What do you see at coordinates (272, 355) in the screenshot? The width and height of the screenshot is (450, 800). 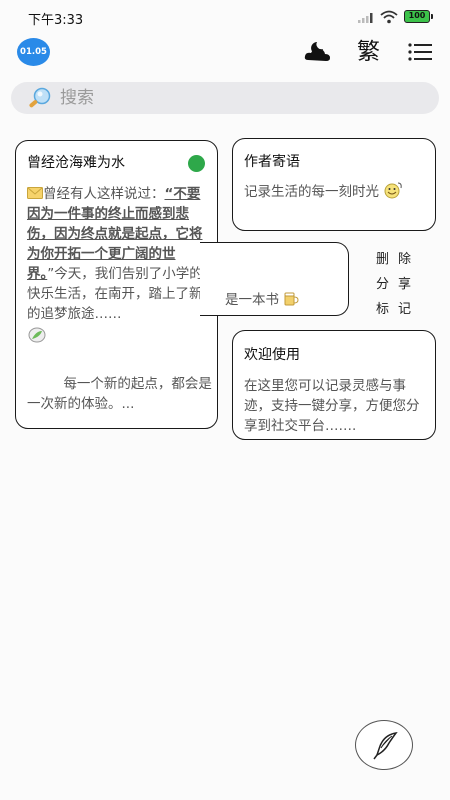 I see `note-title: 欢迎使用` at bounding box center [272, 355].